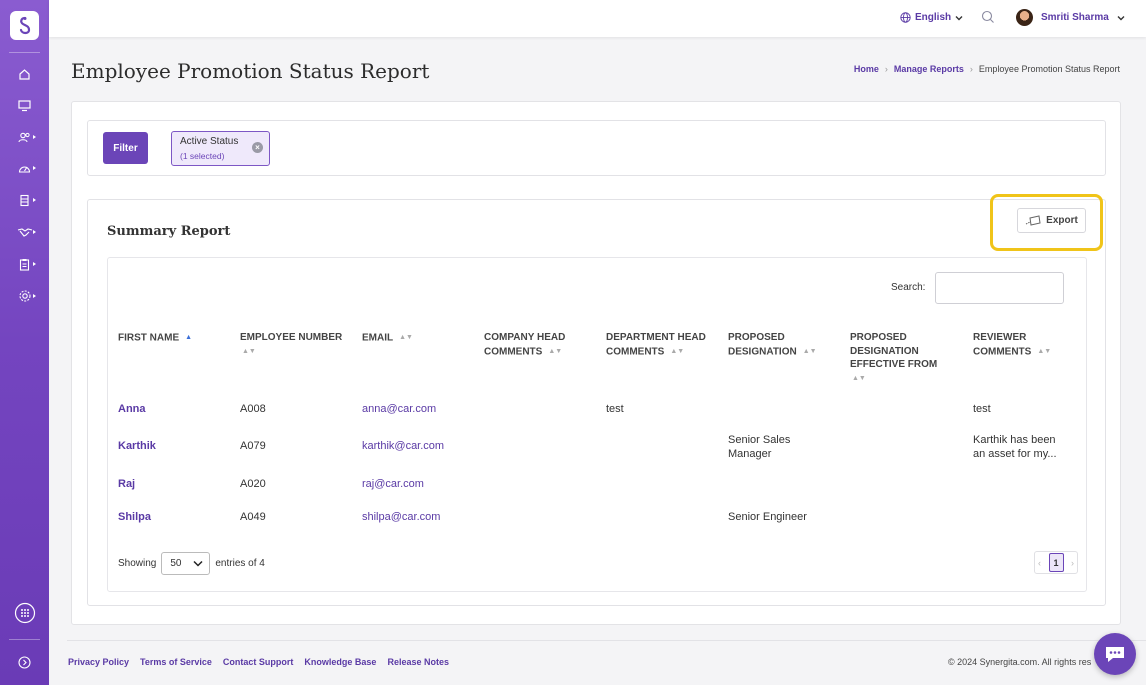 This screenshot has width=1146, height=685. I want to click on column-header-proposed-designation-effective-from: PROPOSED DESIGNATION EFFECTIVE FROM ▲▼, so click(897, 358).